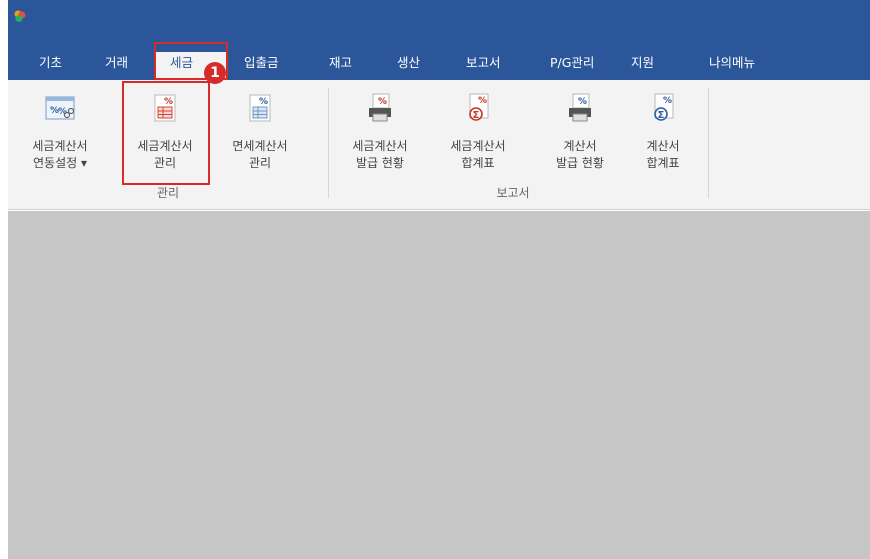 This screenshot has width=870, height=559. Describe the element at coordinates (663, 154) in the screenshot. I see `invoice-summary-label: 계산서 합계표` at that location.